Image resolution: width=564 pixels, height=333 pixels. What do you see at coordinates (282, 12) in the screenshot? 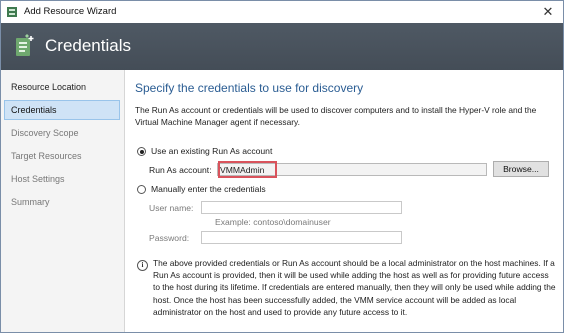
I see `title-bar: Add Resource Wizard ✕` at bounding box center [282, 12].